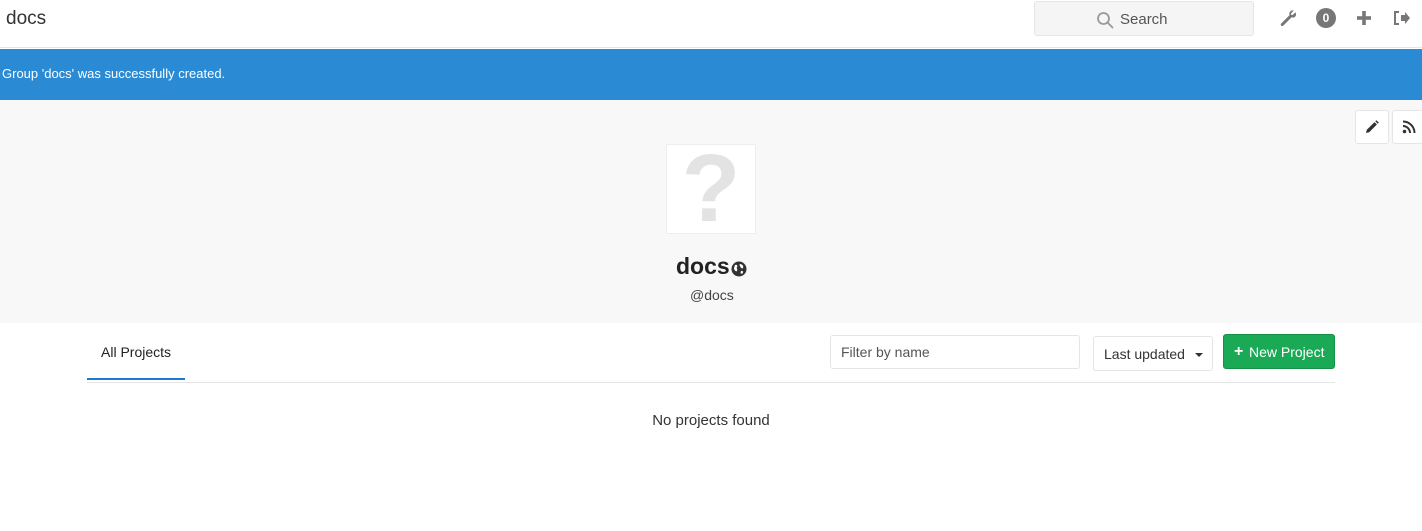 The image size is (1422, 531). What do you see at coordinates (739, 269) in the screenshot?
I see `globe-icon` at bounding box center [739, 269].